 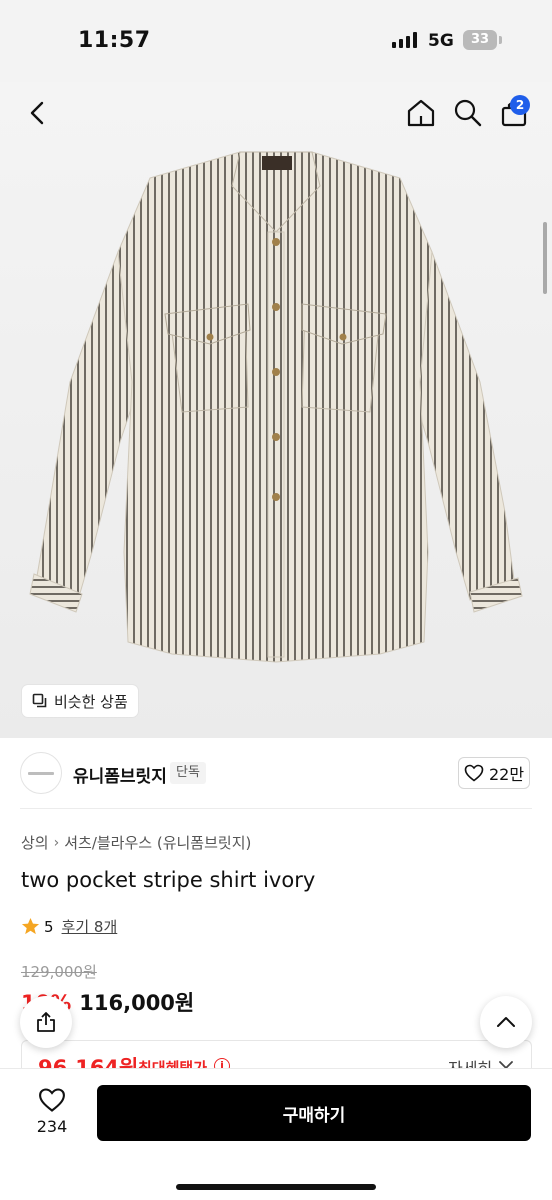 What do you see at coordinates (276, 1187) in the screenshot?
I see `home-indicator` at bounding box center [276, 1187].